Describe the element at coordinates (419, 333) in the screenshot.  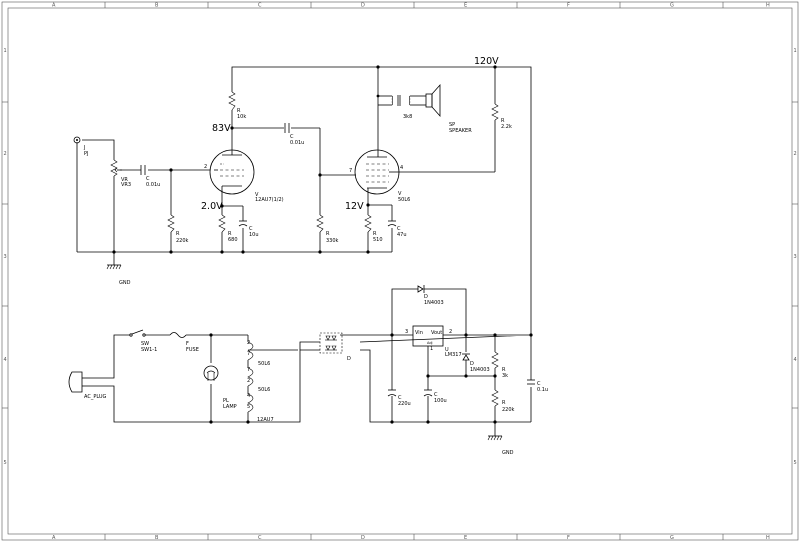
I see `reg-vin: Vin` at that location.